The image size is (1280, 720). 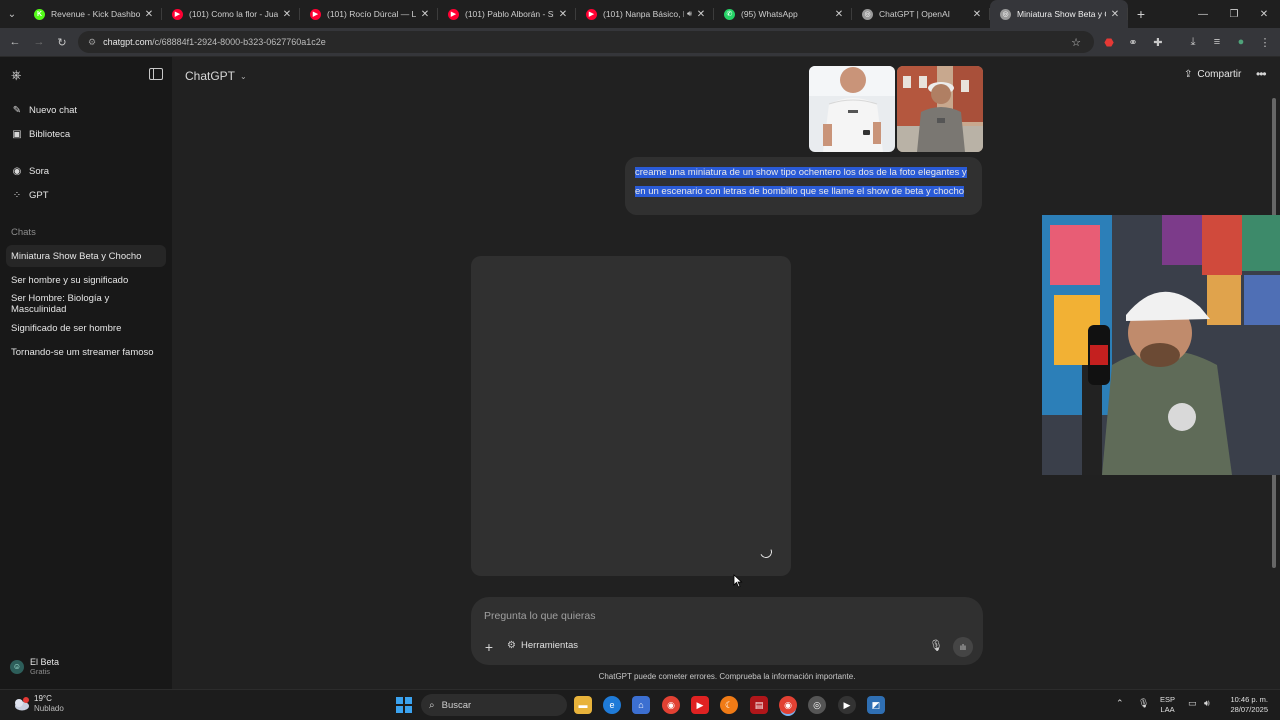 What do you see at coordinates (1261, 74) in the screenshot?
I see `more-options-icon: •••` at bounding box center [1261, 74].